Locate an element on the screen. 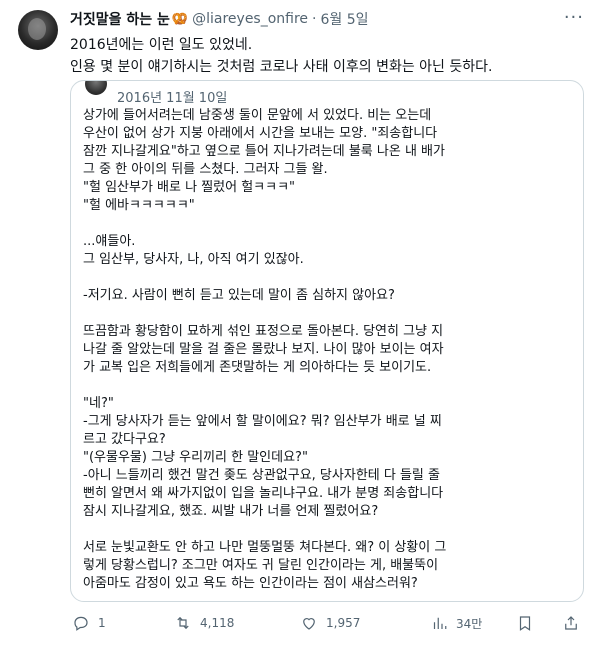  tweet-date: 6월 5일 is located at coordinates (345, 19).